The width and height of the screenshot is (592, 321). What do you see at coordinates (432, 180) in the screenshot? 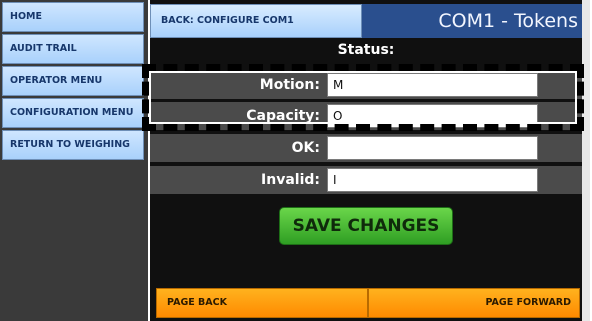
I see `invalid-field: I` at bounding box center [432, 180].